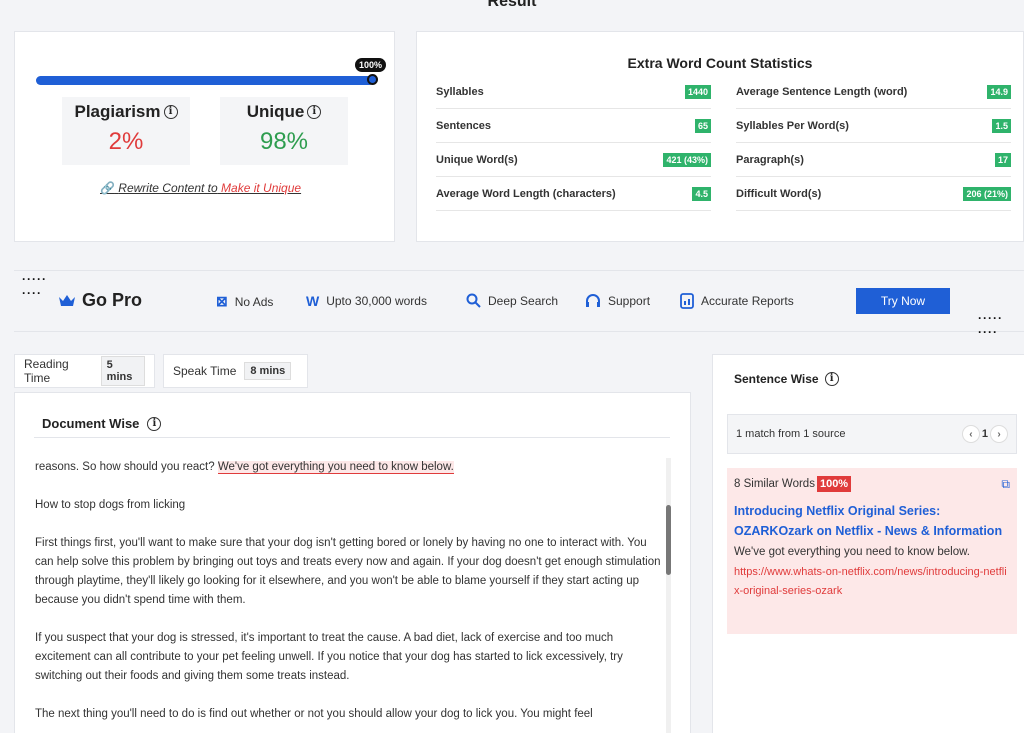 This screenshot has width=1024, height=733. Describe the element at coordinates (284, 141) in the screenshot. I see `unique-value: 98%` at that location.